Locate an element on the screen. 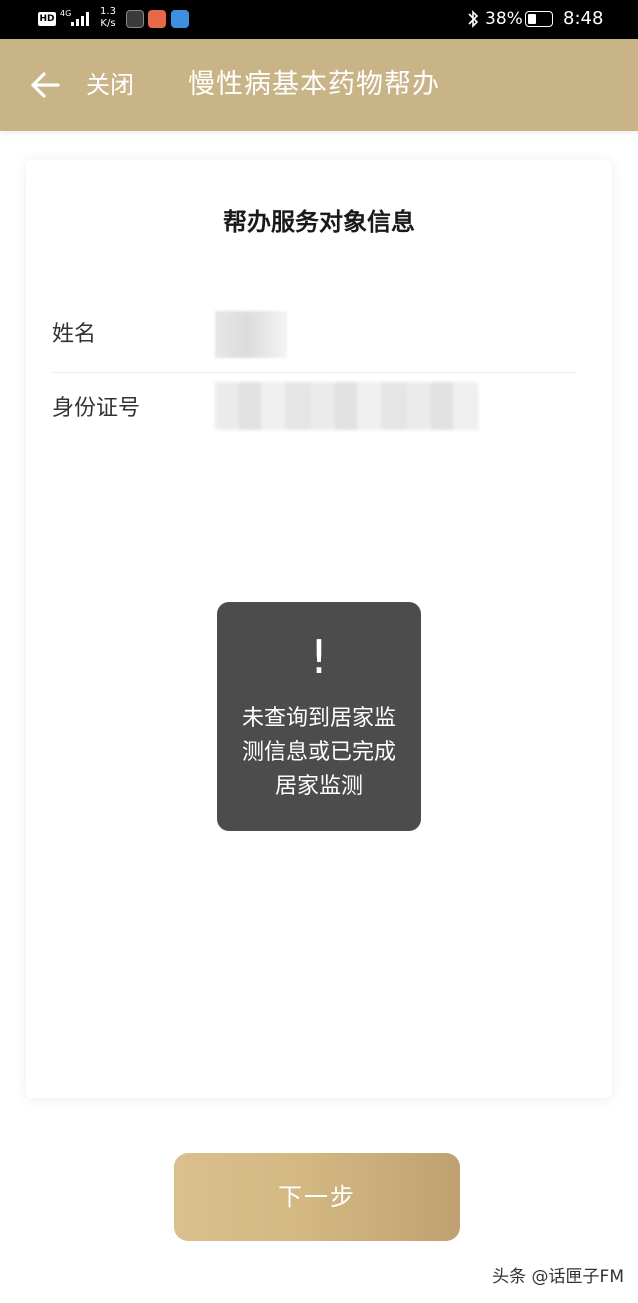  page-title: 慢性病基本药物帮办 is located at coordinates (314, 84).